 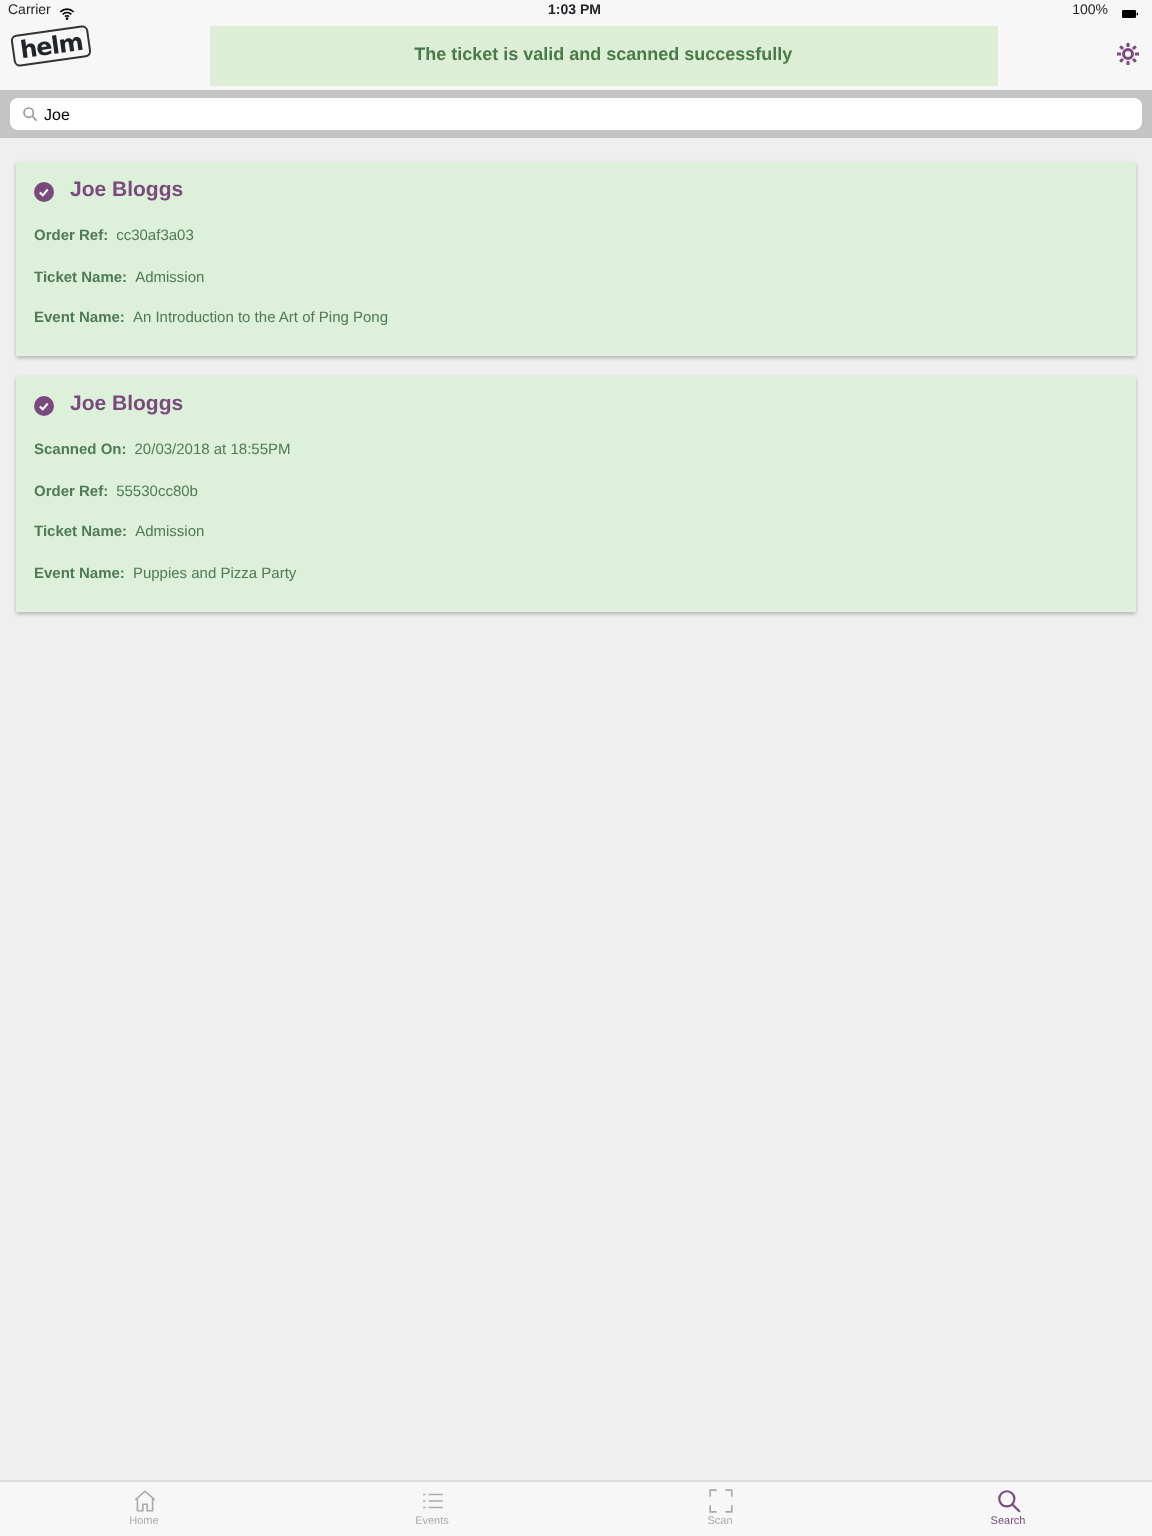 What do you see at coordinates (144, 1500) in the screenshot?
I see `home-icon` at bounding box center [144, 1500].